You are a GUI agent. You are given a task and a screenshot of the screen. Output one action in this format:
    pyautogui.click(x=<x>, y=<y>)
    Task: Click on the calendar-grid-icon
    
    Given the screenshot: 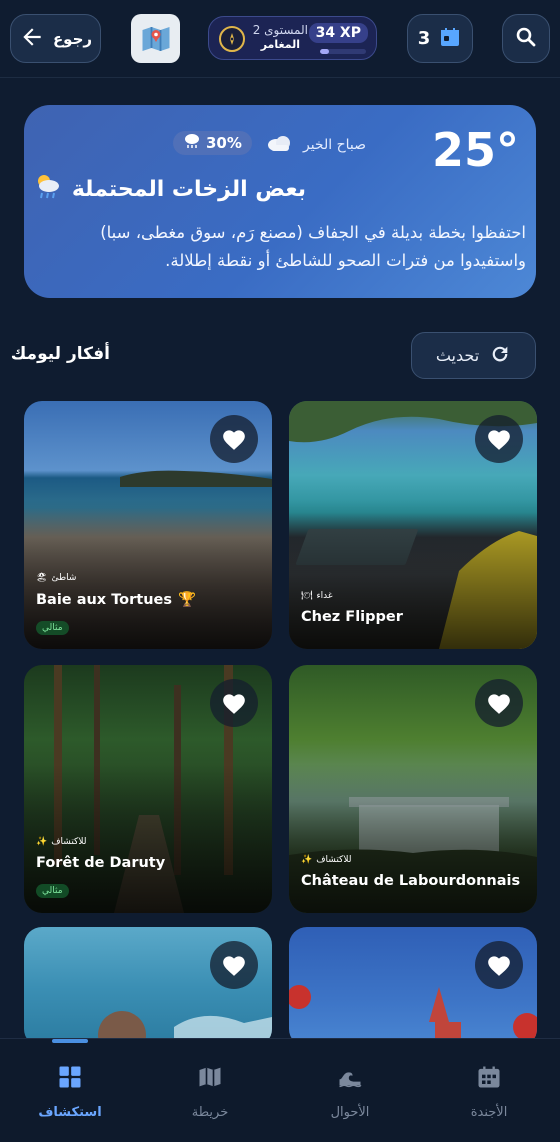 What is the action you would take?
    pyautogui.click(x=489, y=1079)
    